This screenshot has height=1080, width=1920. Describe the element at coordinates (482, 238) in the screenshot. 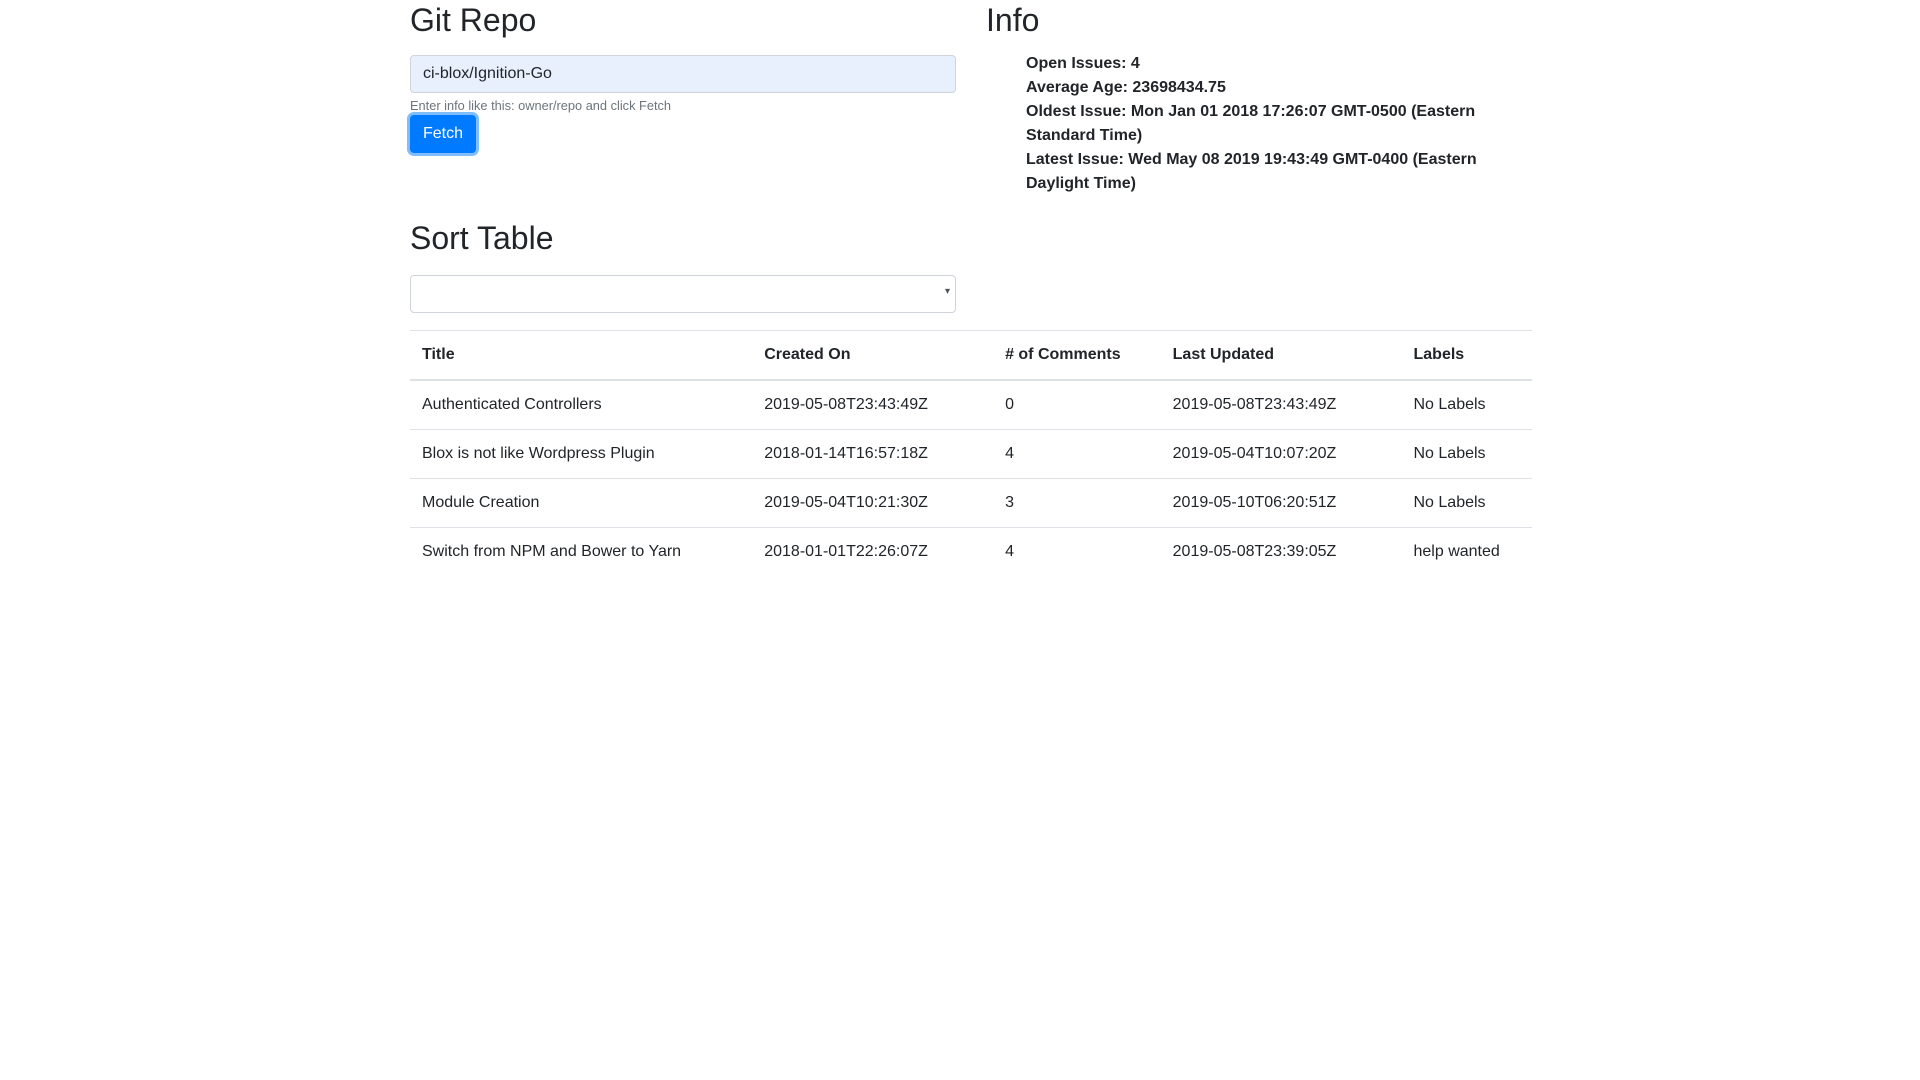

I see `sort-table-heading: Sort Table` at that location.